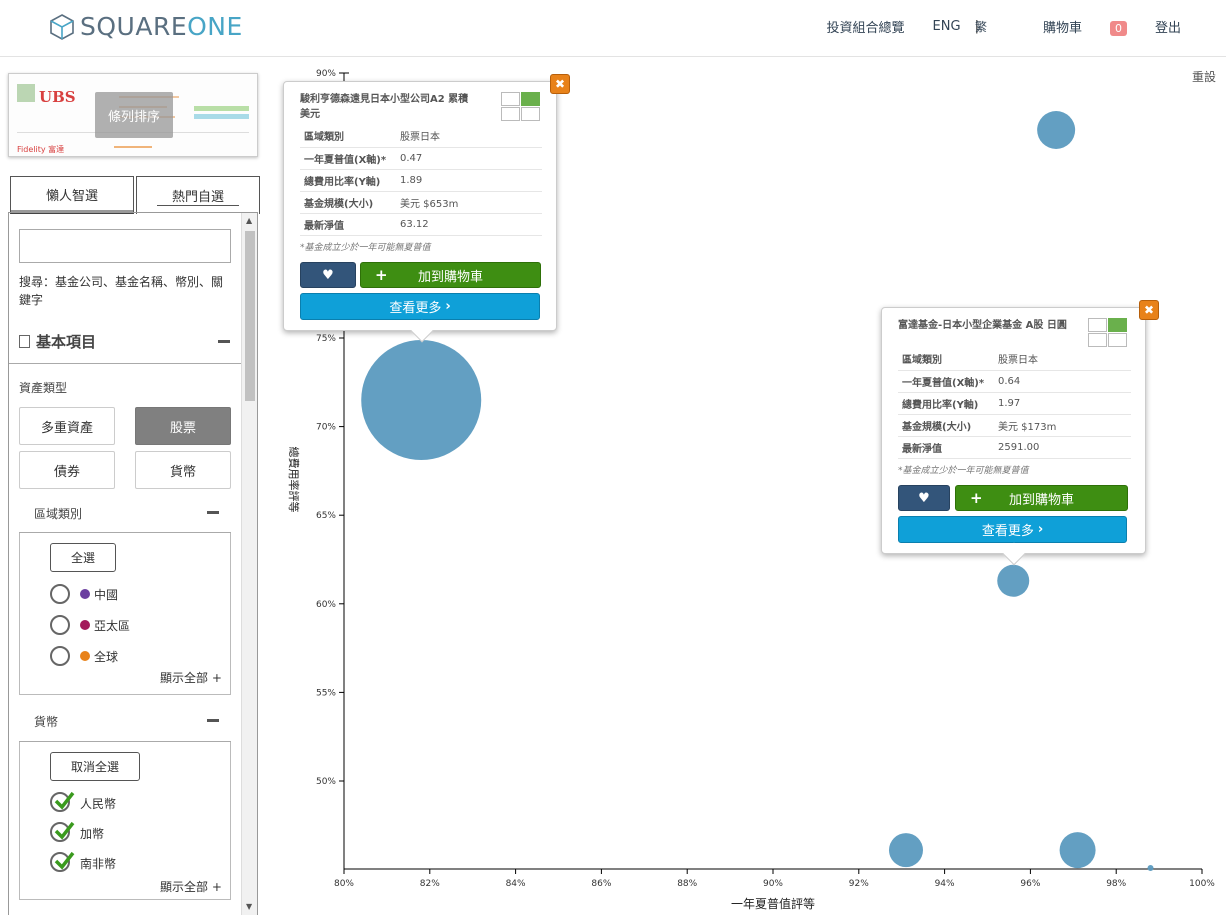 The image size is (1226, 915). What do you see at coordinates (249, 220) in the screenshot?
I see `scroll-up-icon: ▲` at bounding box center [249, 220].